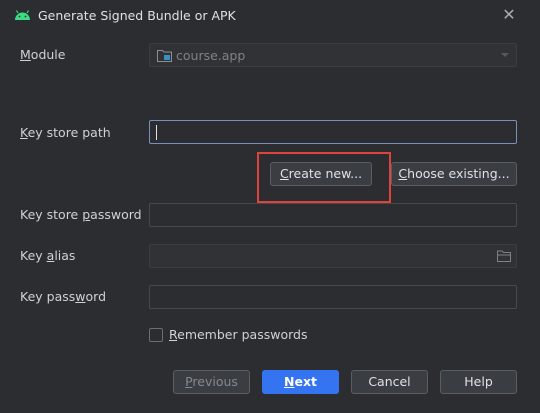 Image resolution: width=540 pixels, height=413 pixels. I want to click on key-password-label: Key password, so click(63, 296).